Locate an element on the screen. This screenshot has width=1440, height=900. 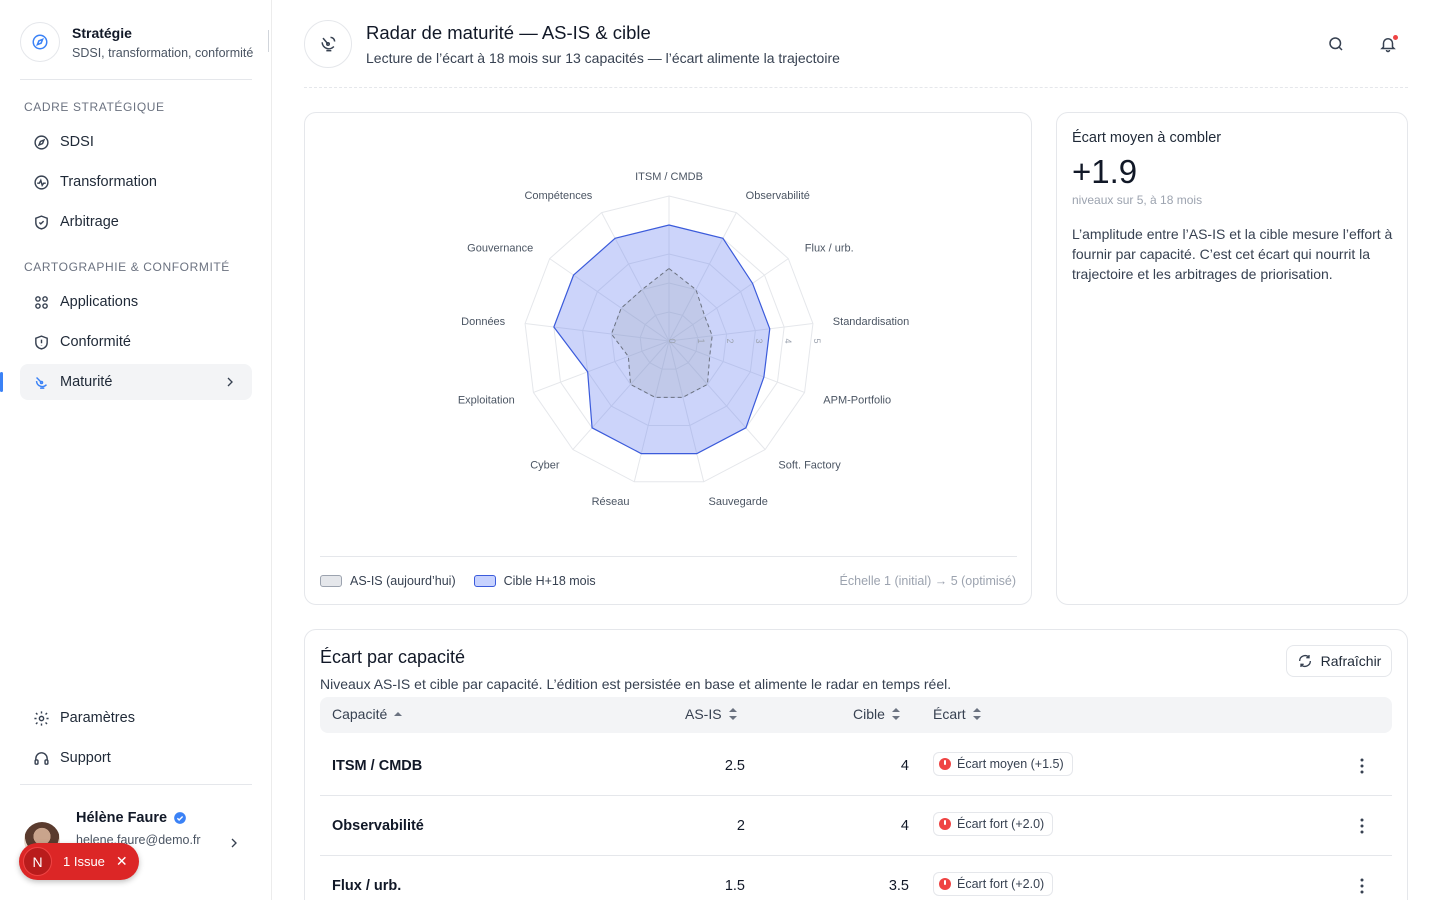
headset-icon is located at coordinates (41, 758).